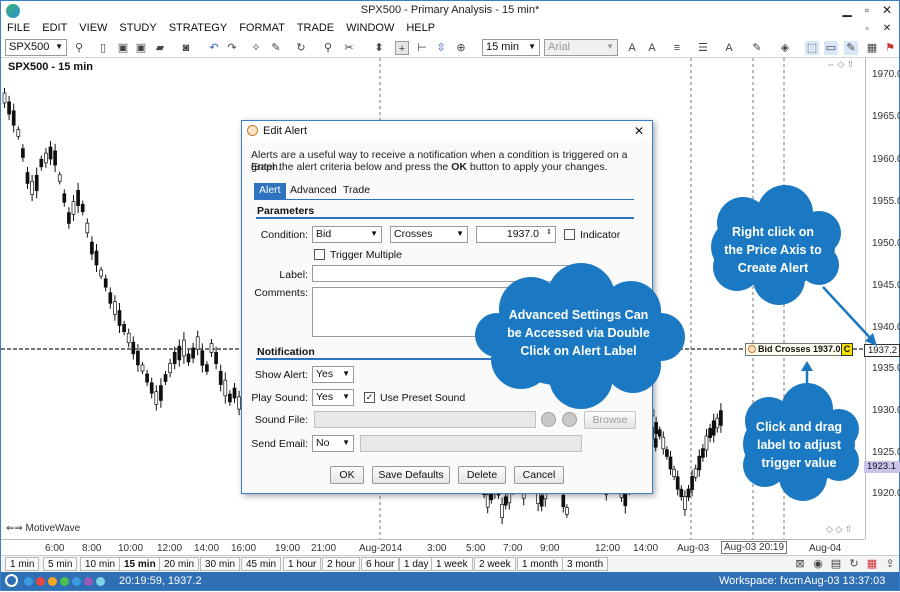 The image size is (900, 592). Describe the element at coordinates (28, 581) in the screenshot. I see `status-dot-blue-icon` at that location.